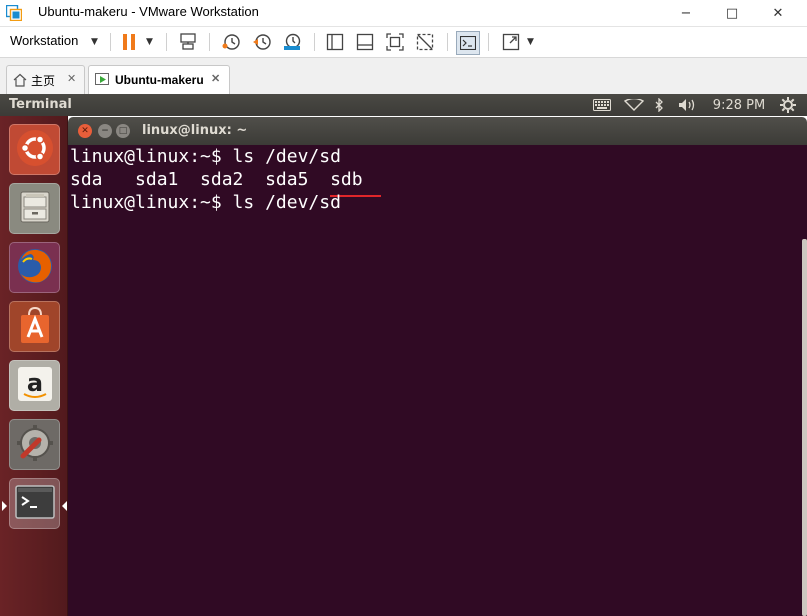 This screenshot has width=807, height=616. What do you see at coordinates (195, 130) in the screenshot?
I see `terminal-title: linux@linux: ~` at bounding box center [195, 130].